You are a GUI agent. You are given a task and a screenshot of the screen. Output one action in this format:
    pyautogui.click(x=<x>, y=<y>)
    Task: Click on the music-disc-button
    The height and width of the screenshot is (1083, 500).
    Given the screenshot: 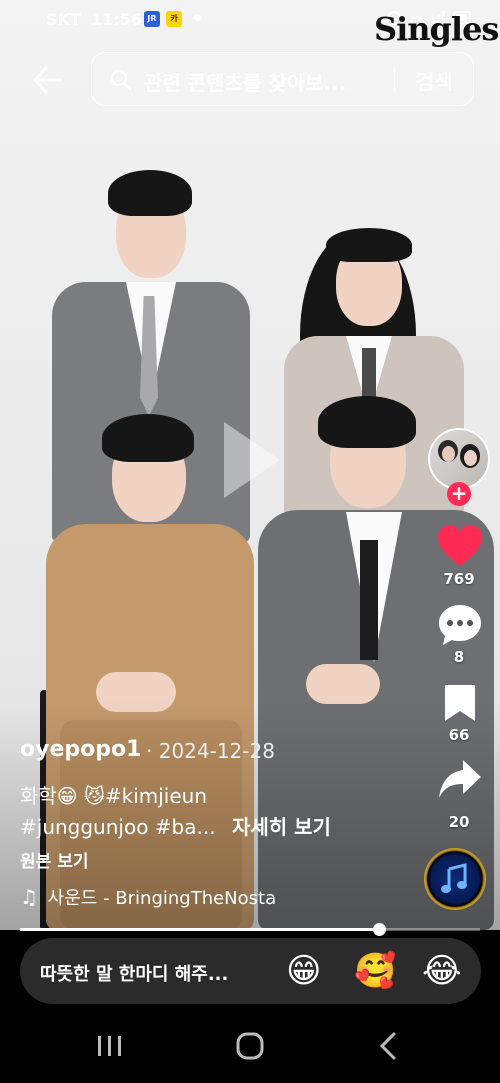 What is the action you would take?
    pyautogui.click(x=455, y=879)
    